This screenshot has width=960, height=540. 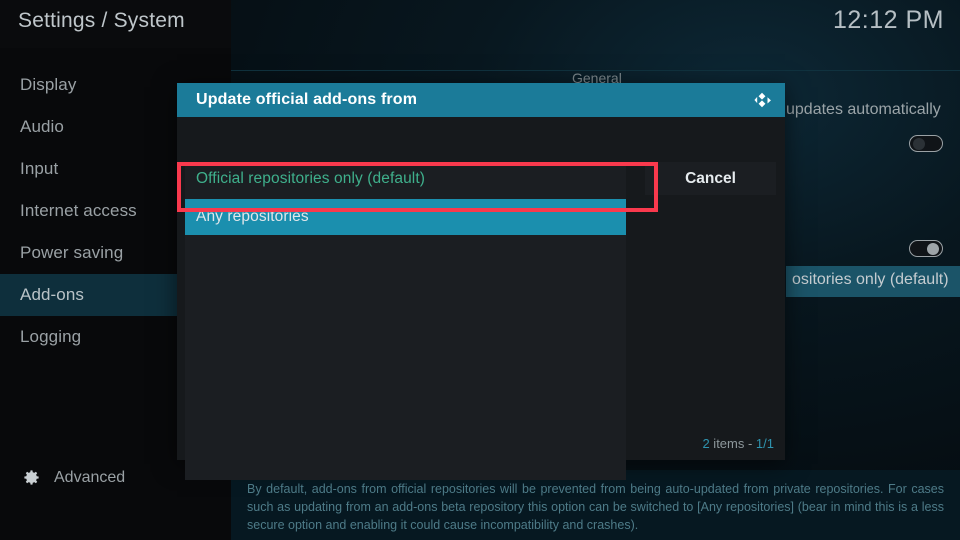 What do you see at coordinates (90, 477) in the screenshot?
I see `advanced-label: Advanced` at bounding box center [90, 477].